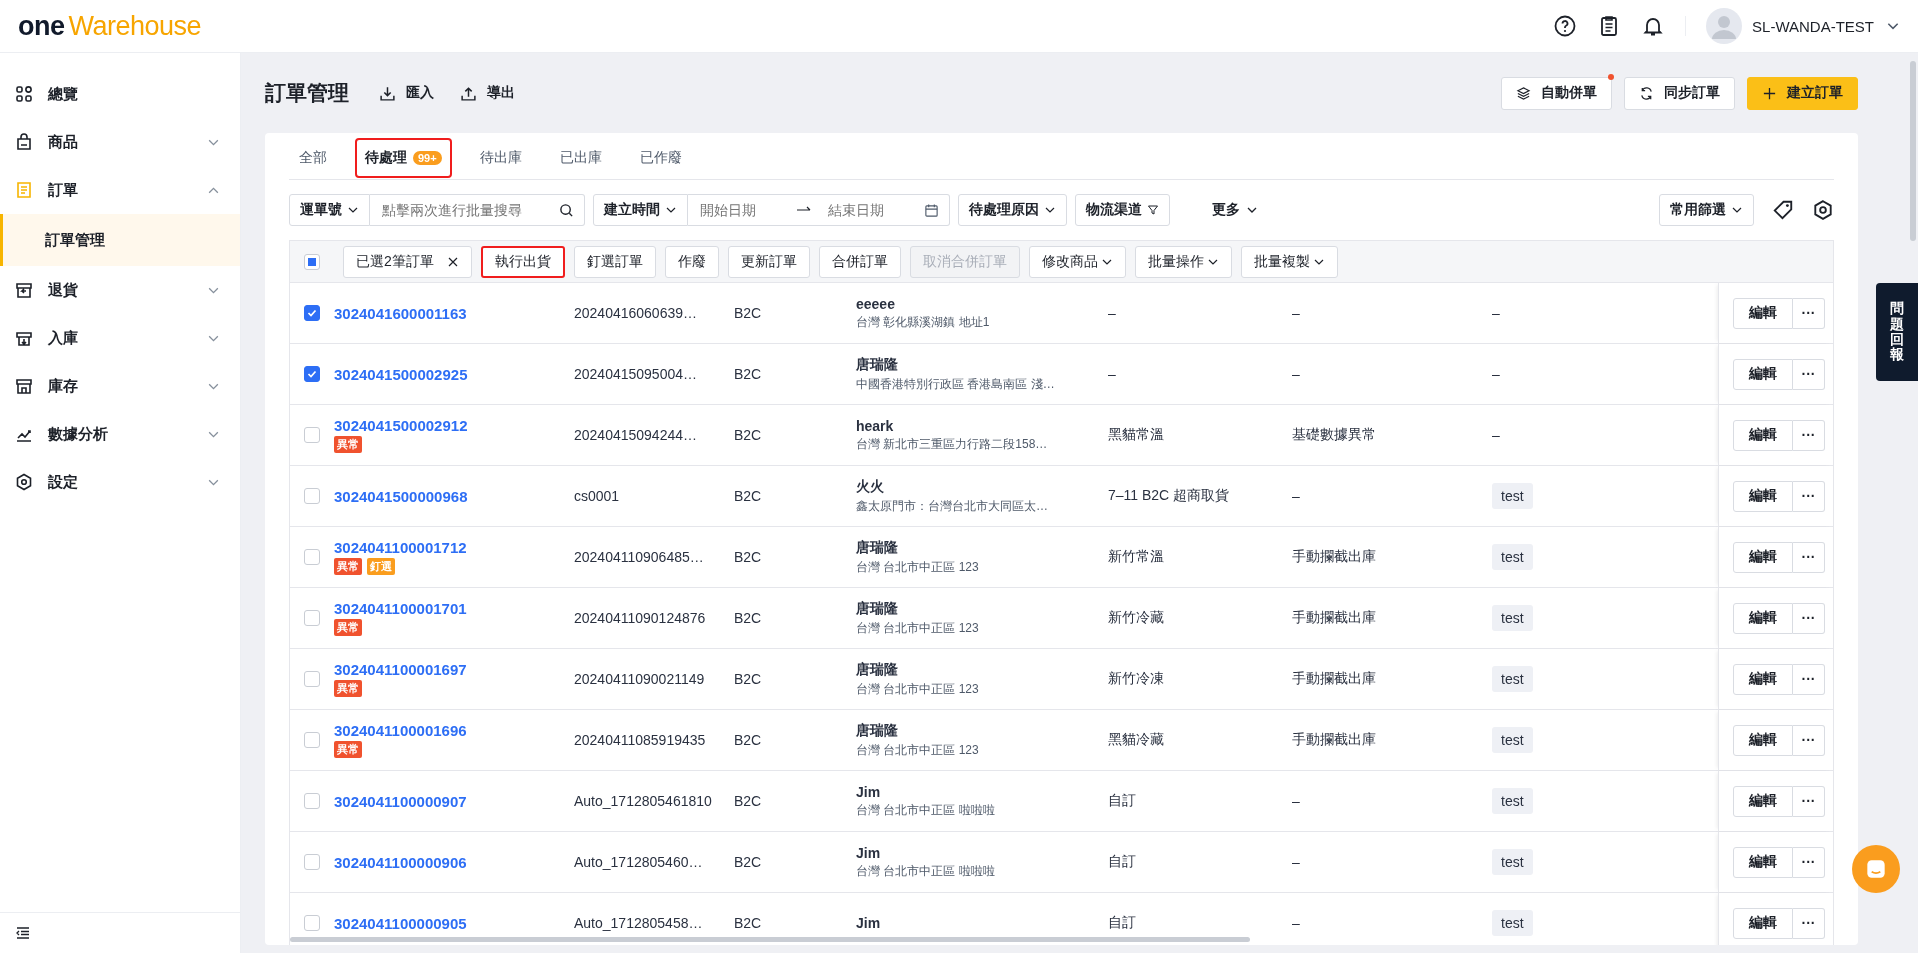 This screenshot has width=1918, height=953. What do you see at coordinates (24, 290) in the screenshot?
I see `return-box-icon` at bounding box center [24, 290].